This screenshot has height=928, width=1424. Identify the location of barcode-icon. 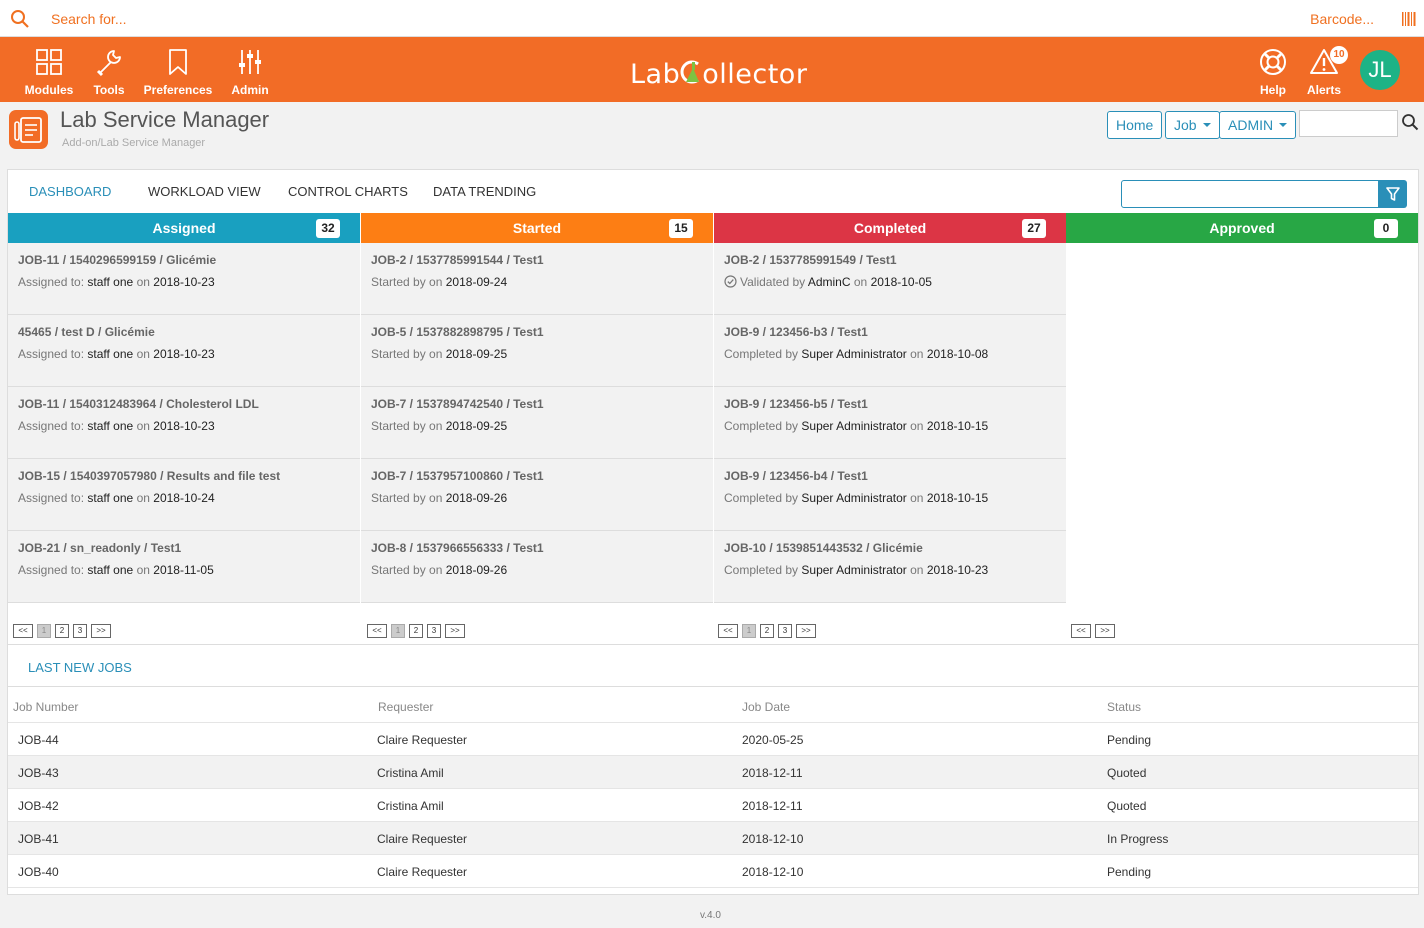
(1409, 19).